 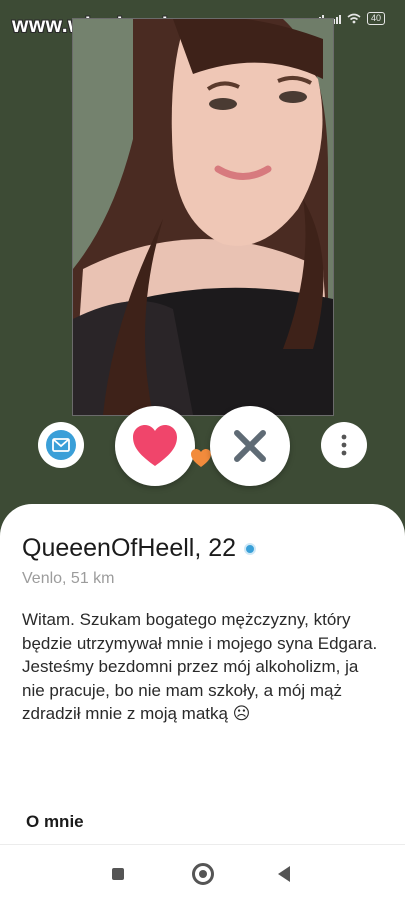 I want to click on nope-button, so click(x=250, y=446).